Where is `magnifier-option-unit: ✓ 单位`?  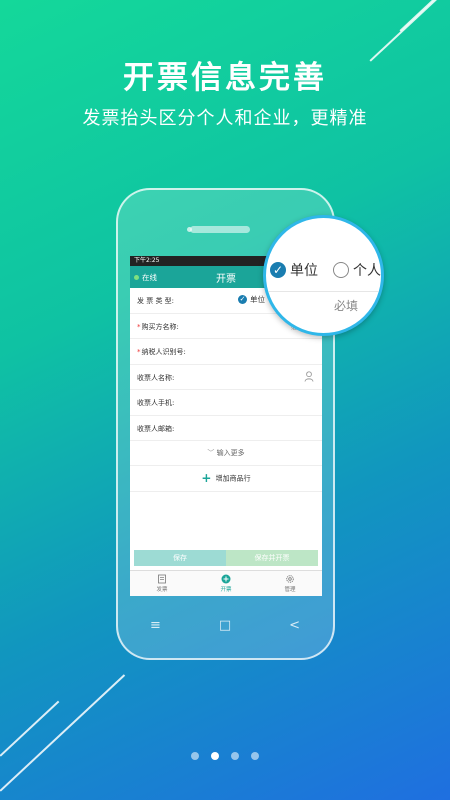
magnifier-option-unit: ✓ 单位 is located at coordinates (294, 270).